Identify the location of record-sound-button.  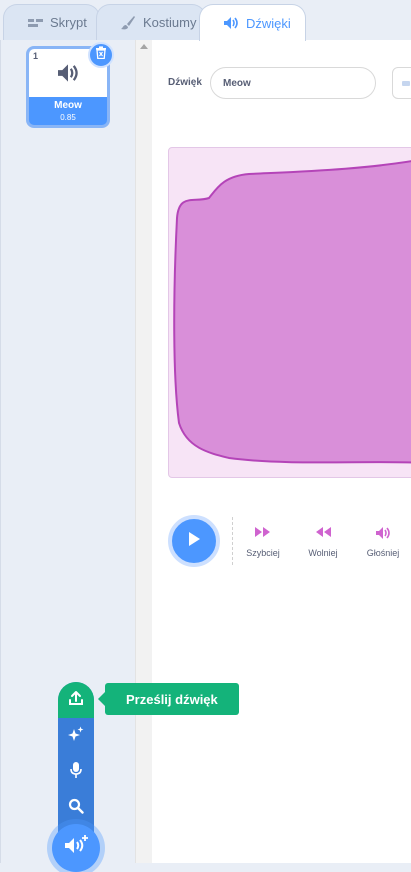
(76, 772).